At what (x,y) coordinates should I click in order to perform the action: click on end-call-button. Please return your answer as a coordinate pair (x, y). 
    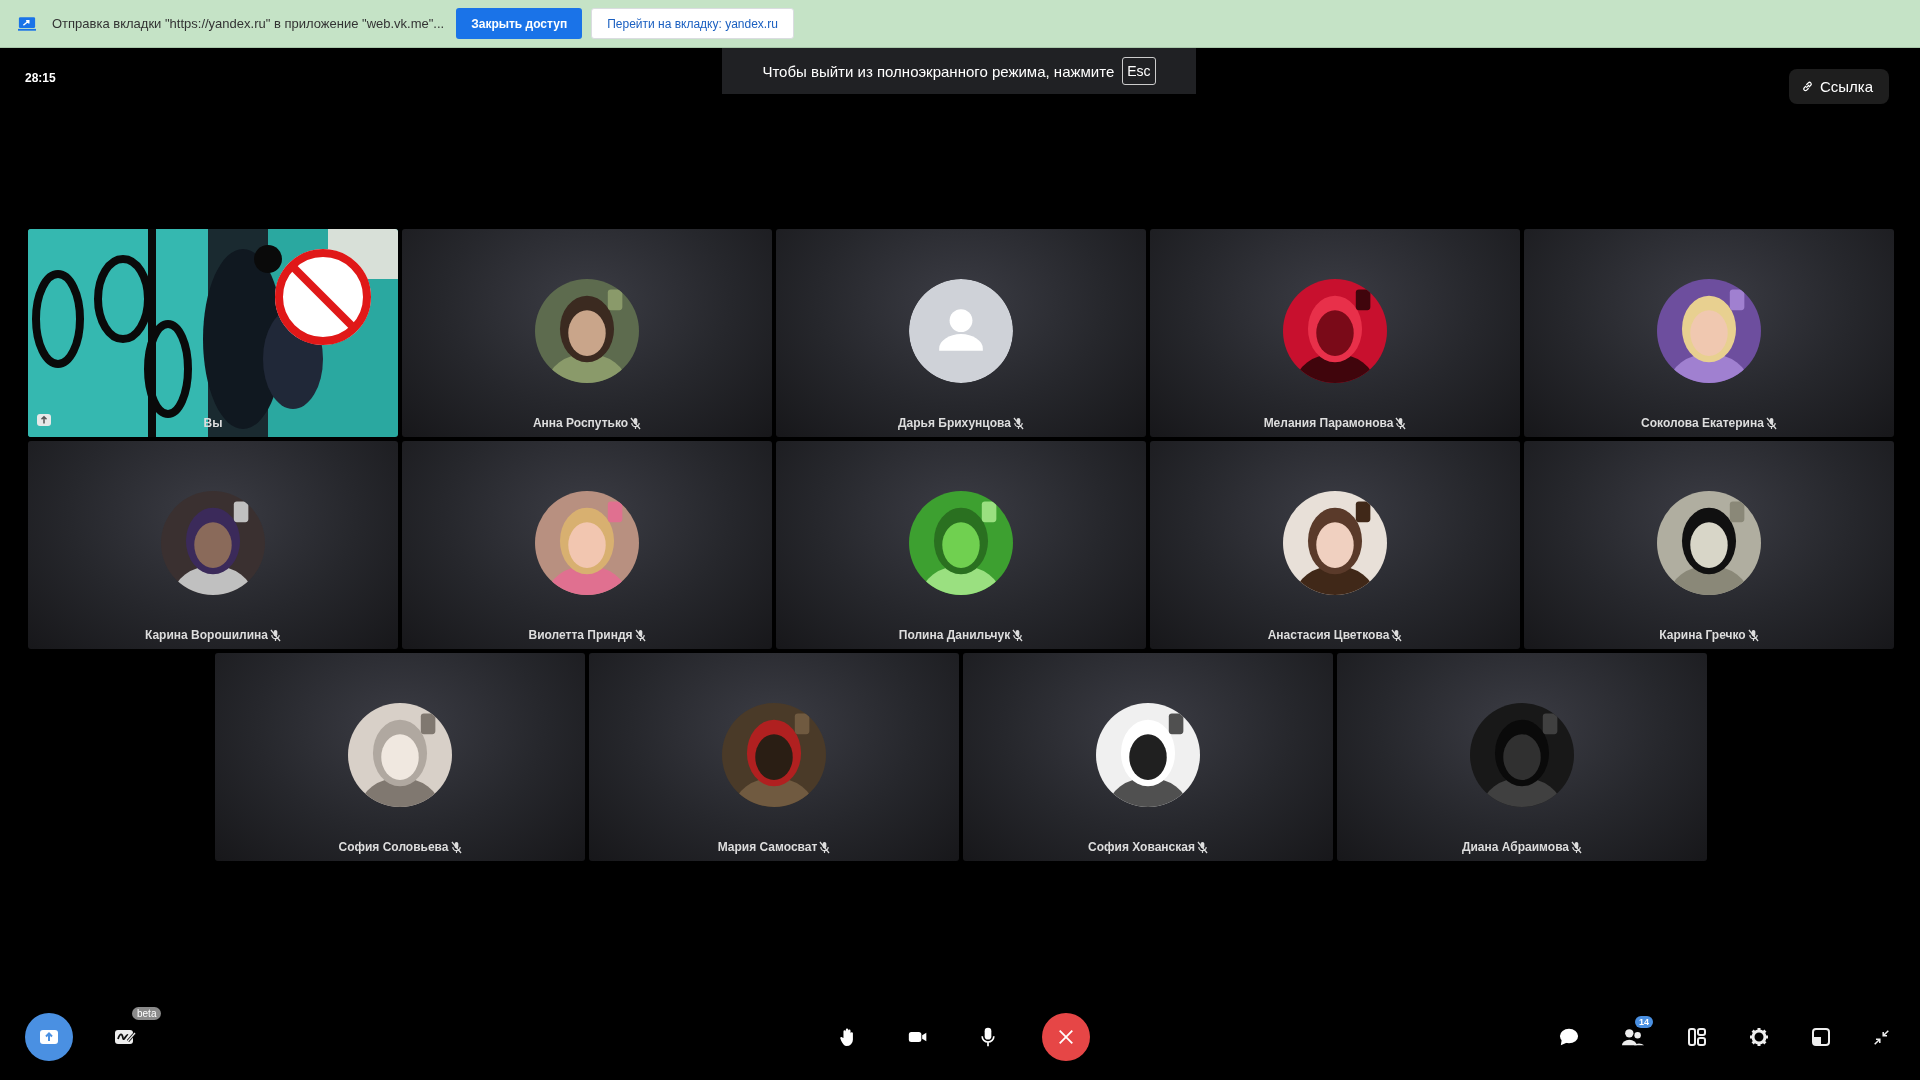
    Looking at the image, I should click on (1066, 1037).